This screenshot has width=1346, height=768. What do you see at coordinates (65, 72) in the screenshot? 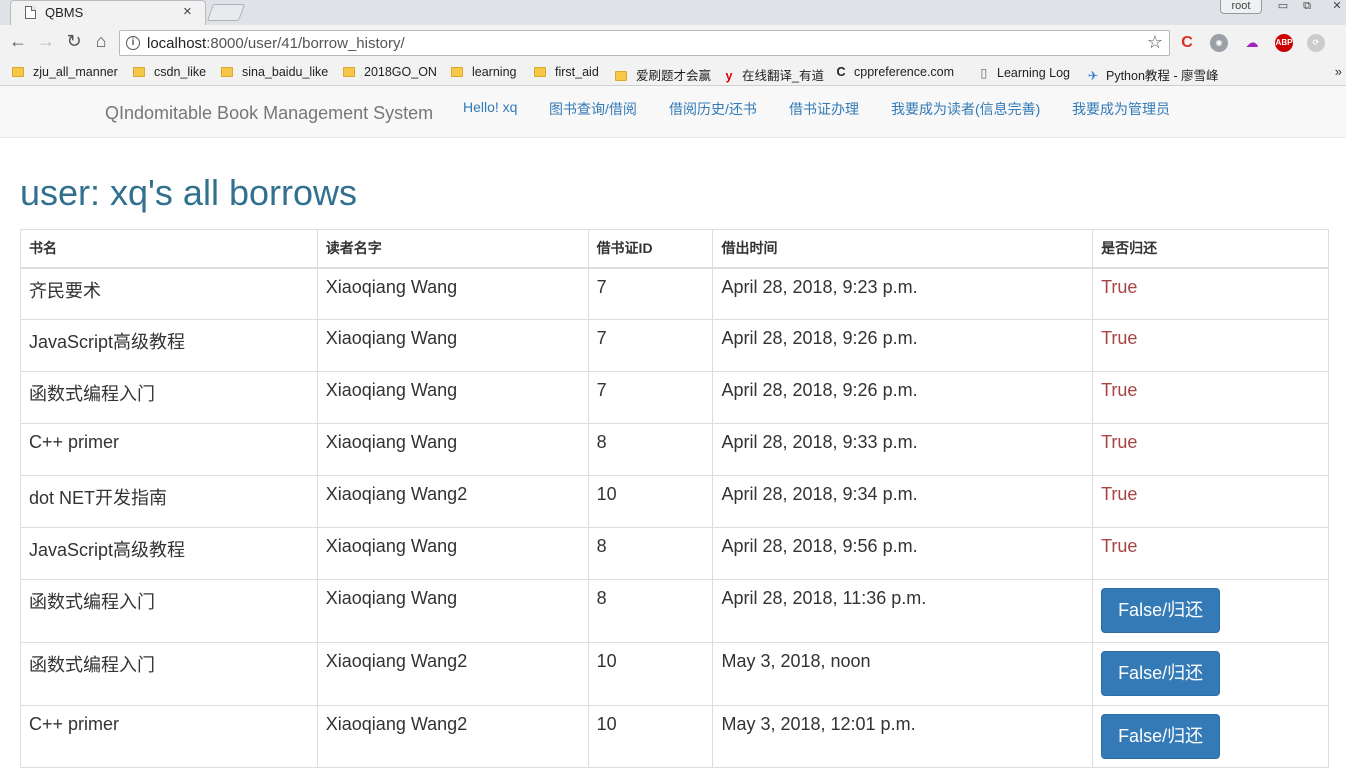
I see `bookmark-item: zju_all_manner` at bounding box center [65, 72].